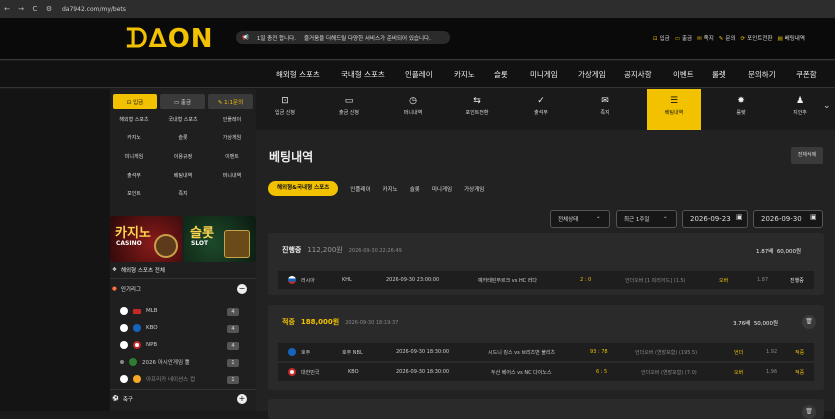 The image size is (835, 419). I want to click on league-item-afcon: 아프리카 네이션스 컵, so click(157, 379).